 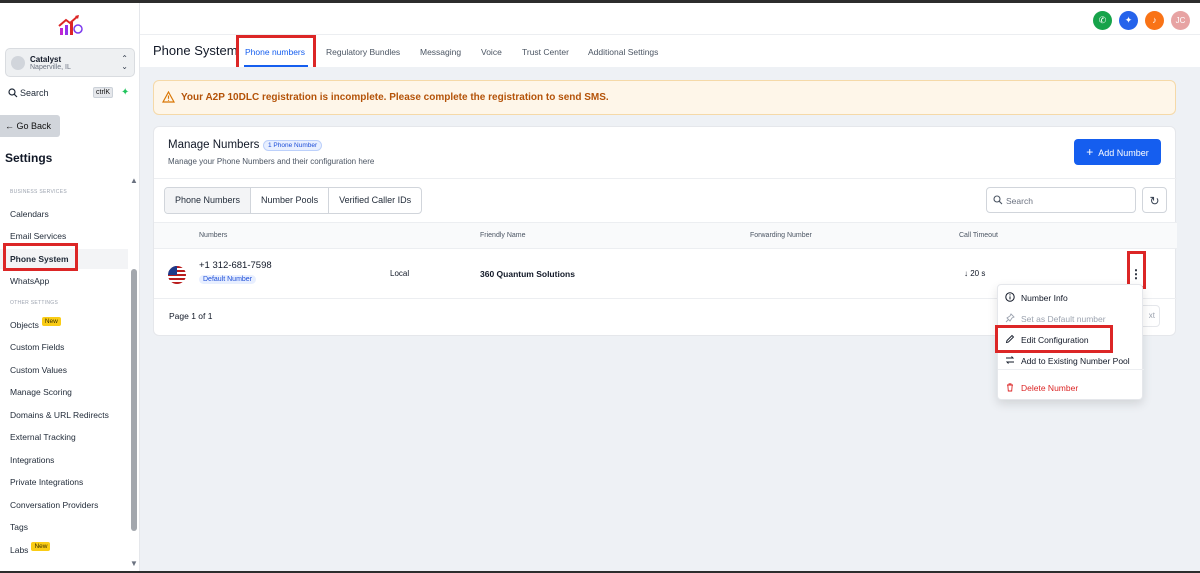 I want to click on sidebar-item-email-services: Email Services, so click(x=64, y=236).